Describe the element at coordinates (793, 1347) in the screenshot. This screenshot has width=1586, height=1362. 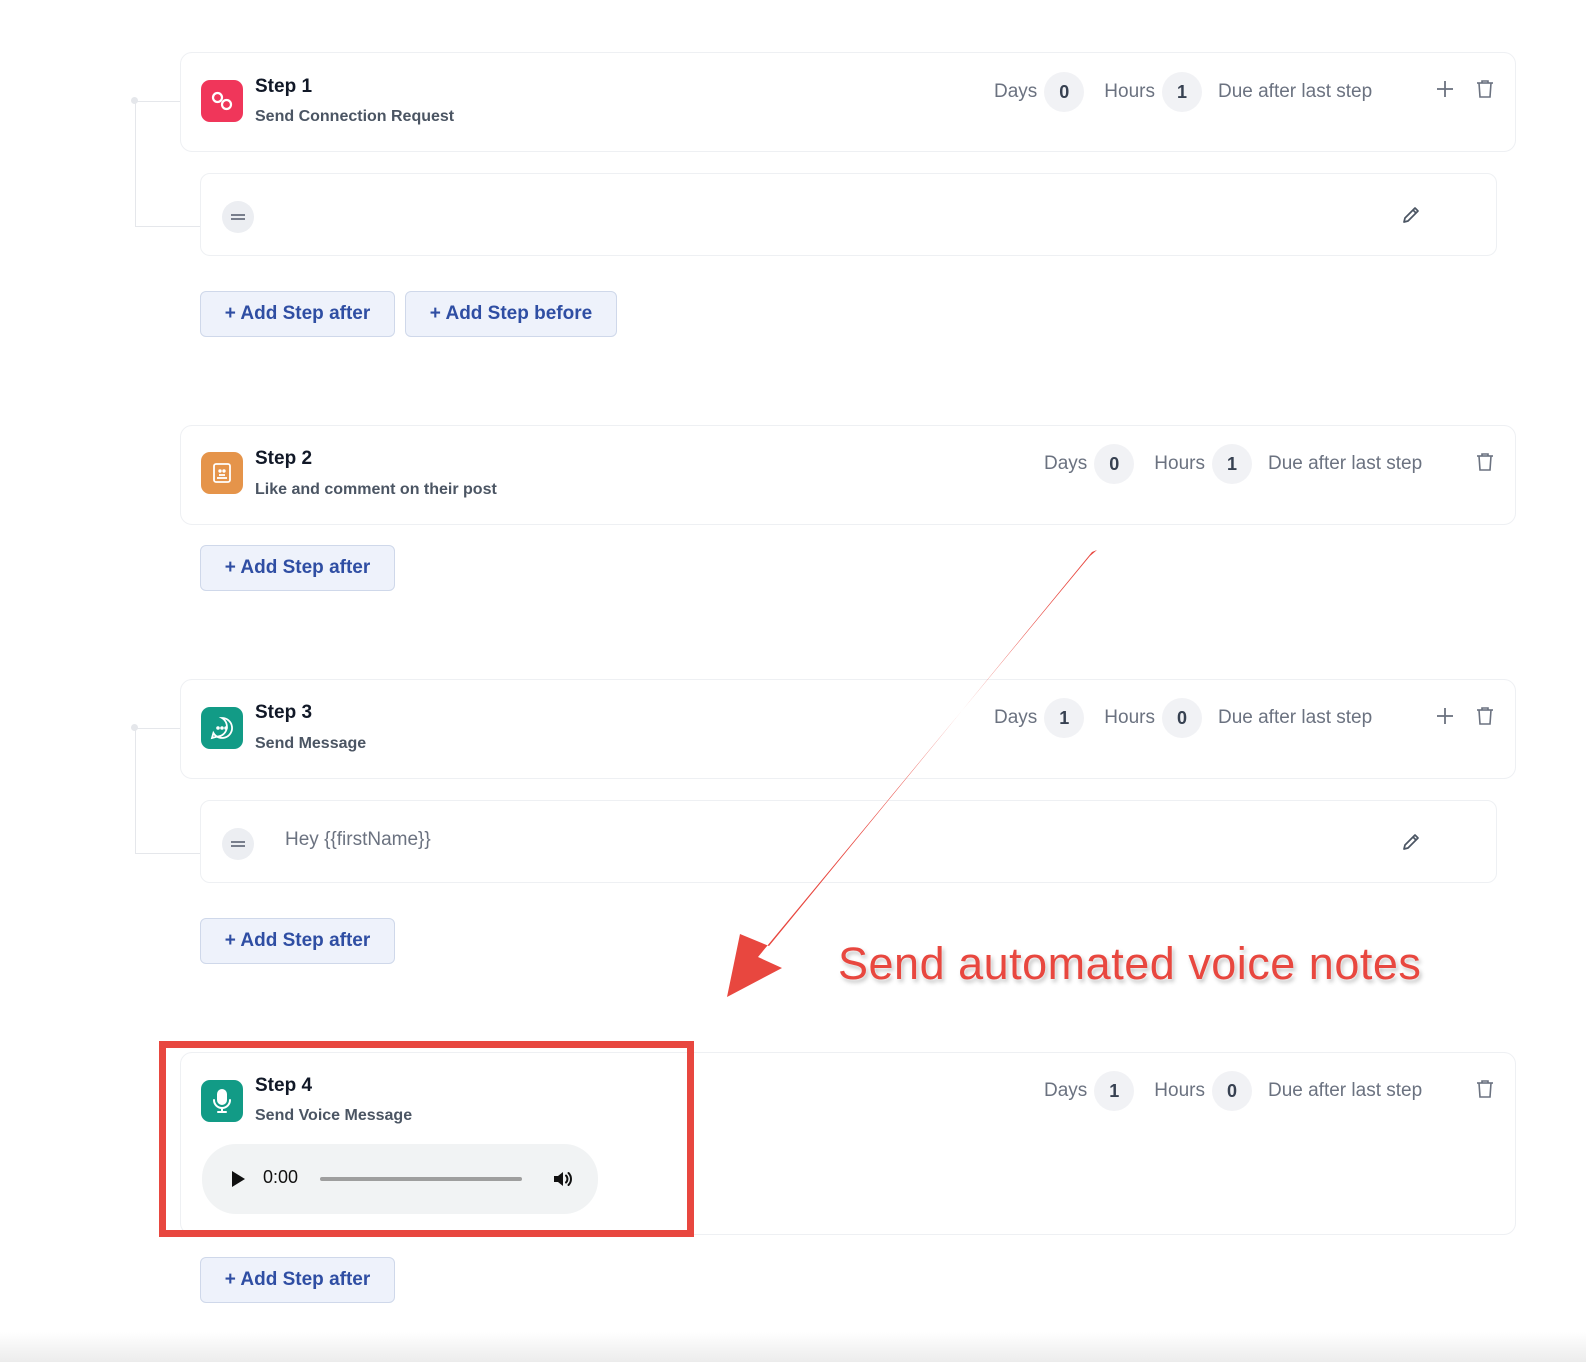
I see `bottom-edge` at that location.